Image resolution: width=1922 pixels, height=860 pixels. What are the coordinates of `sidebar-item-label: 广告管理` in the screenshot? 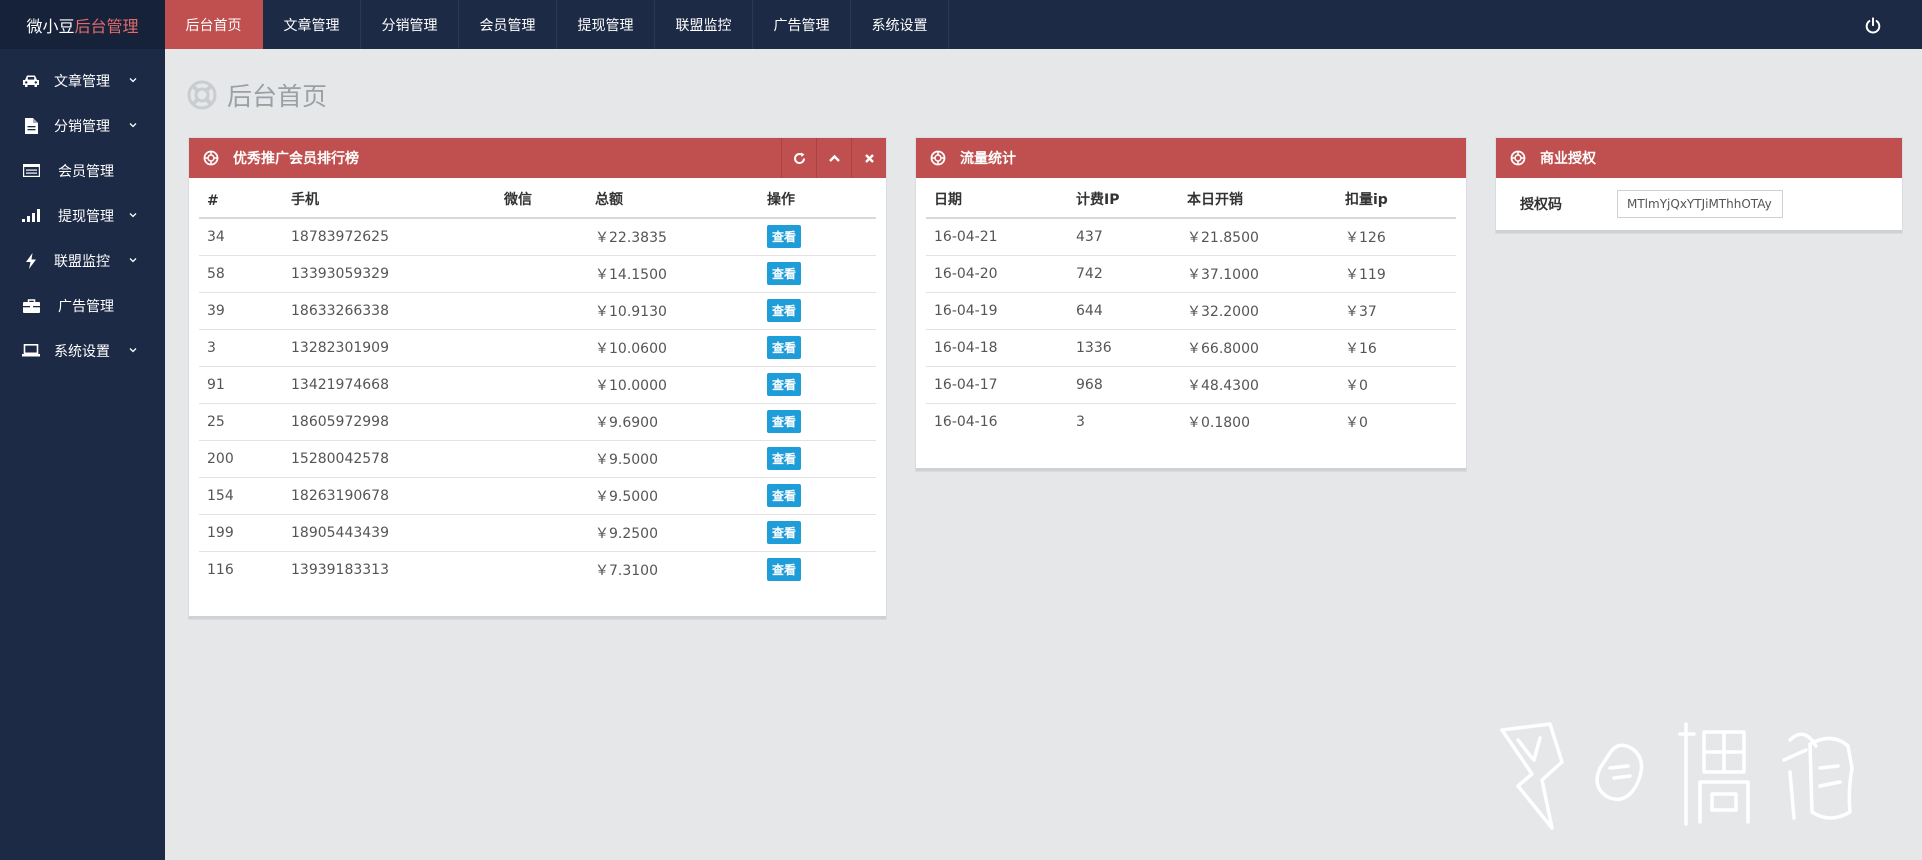 It's located at (86, 306).